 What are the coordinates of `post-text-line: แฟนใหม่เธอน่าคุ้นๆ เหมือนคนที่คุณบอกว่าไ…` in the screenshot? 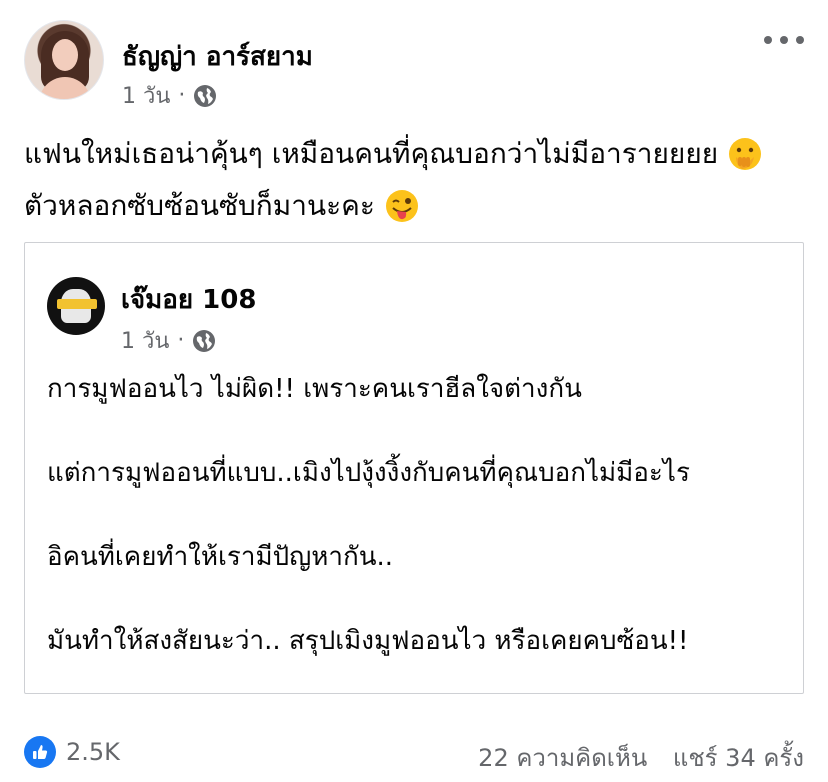 It's located at (371, 153).